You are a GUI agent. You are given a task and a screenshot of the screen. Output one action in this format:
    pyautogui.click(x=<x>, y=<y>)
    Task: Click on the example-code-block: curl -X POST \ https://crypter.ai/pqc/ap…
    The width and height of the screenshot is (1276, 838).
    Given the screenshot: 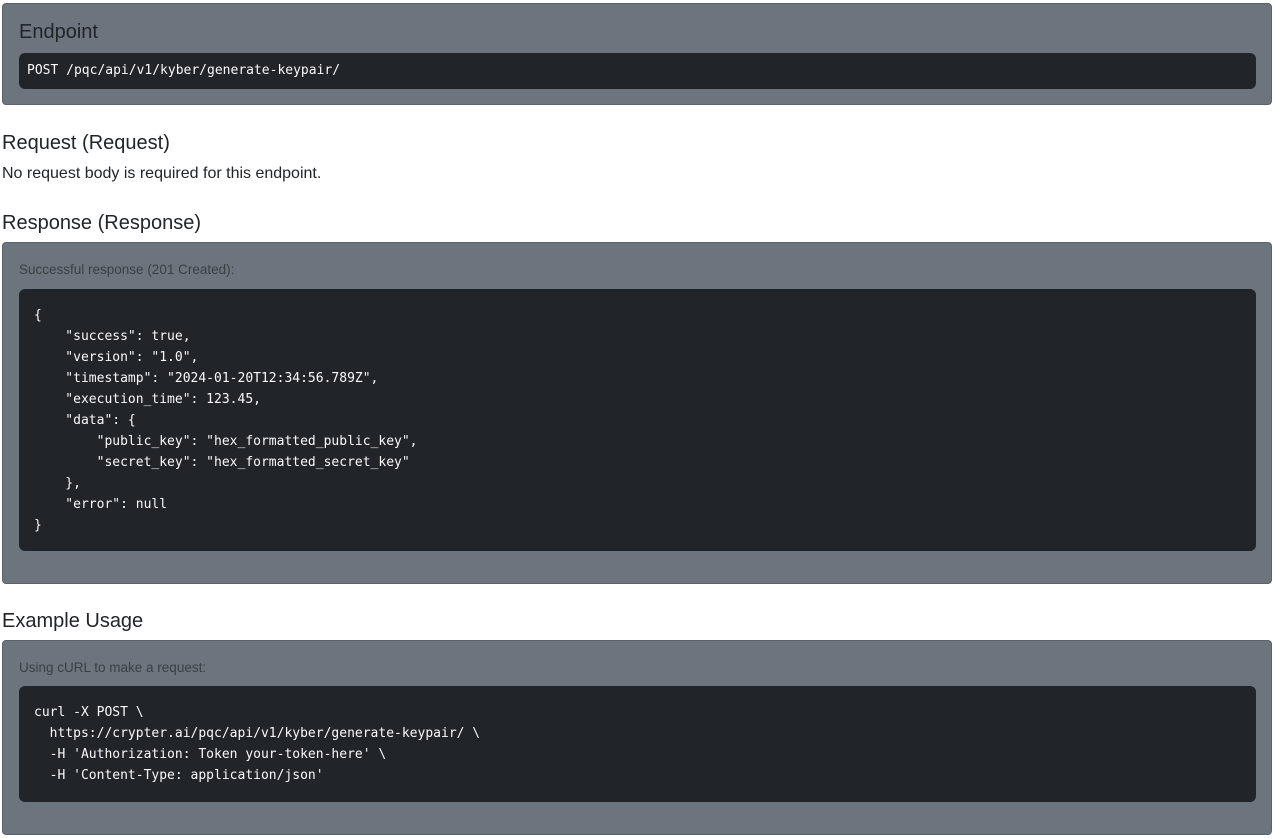 What is the action you would take?
    pyautogui.click(x=637, y=744)
    